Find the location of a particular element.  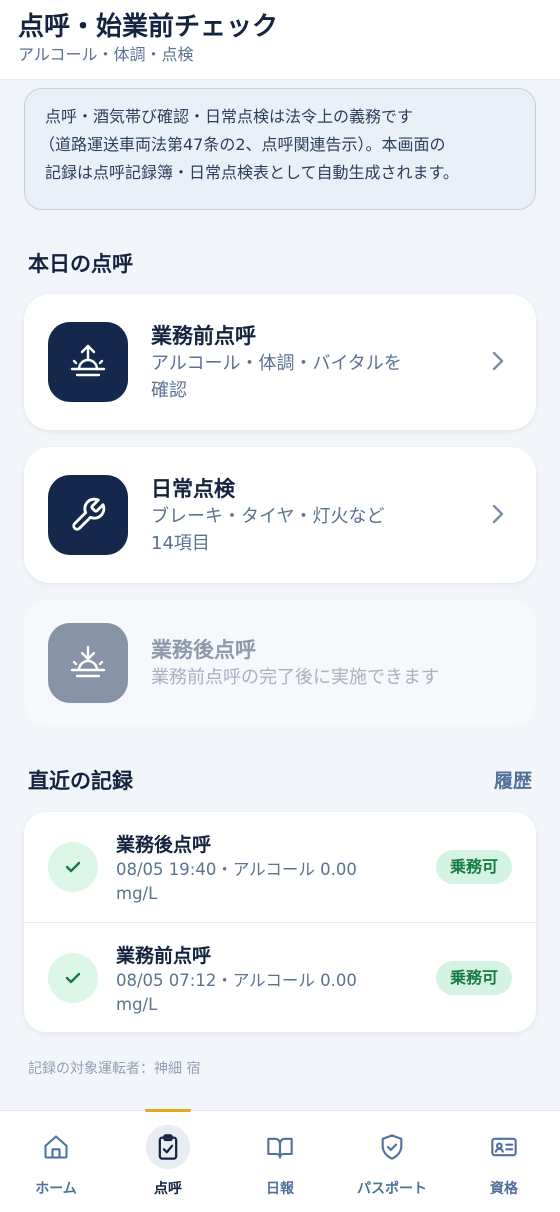

tab-qualifications: 資格 is located at coordinates (504, 1161).